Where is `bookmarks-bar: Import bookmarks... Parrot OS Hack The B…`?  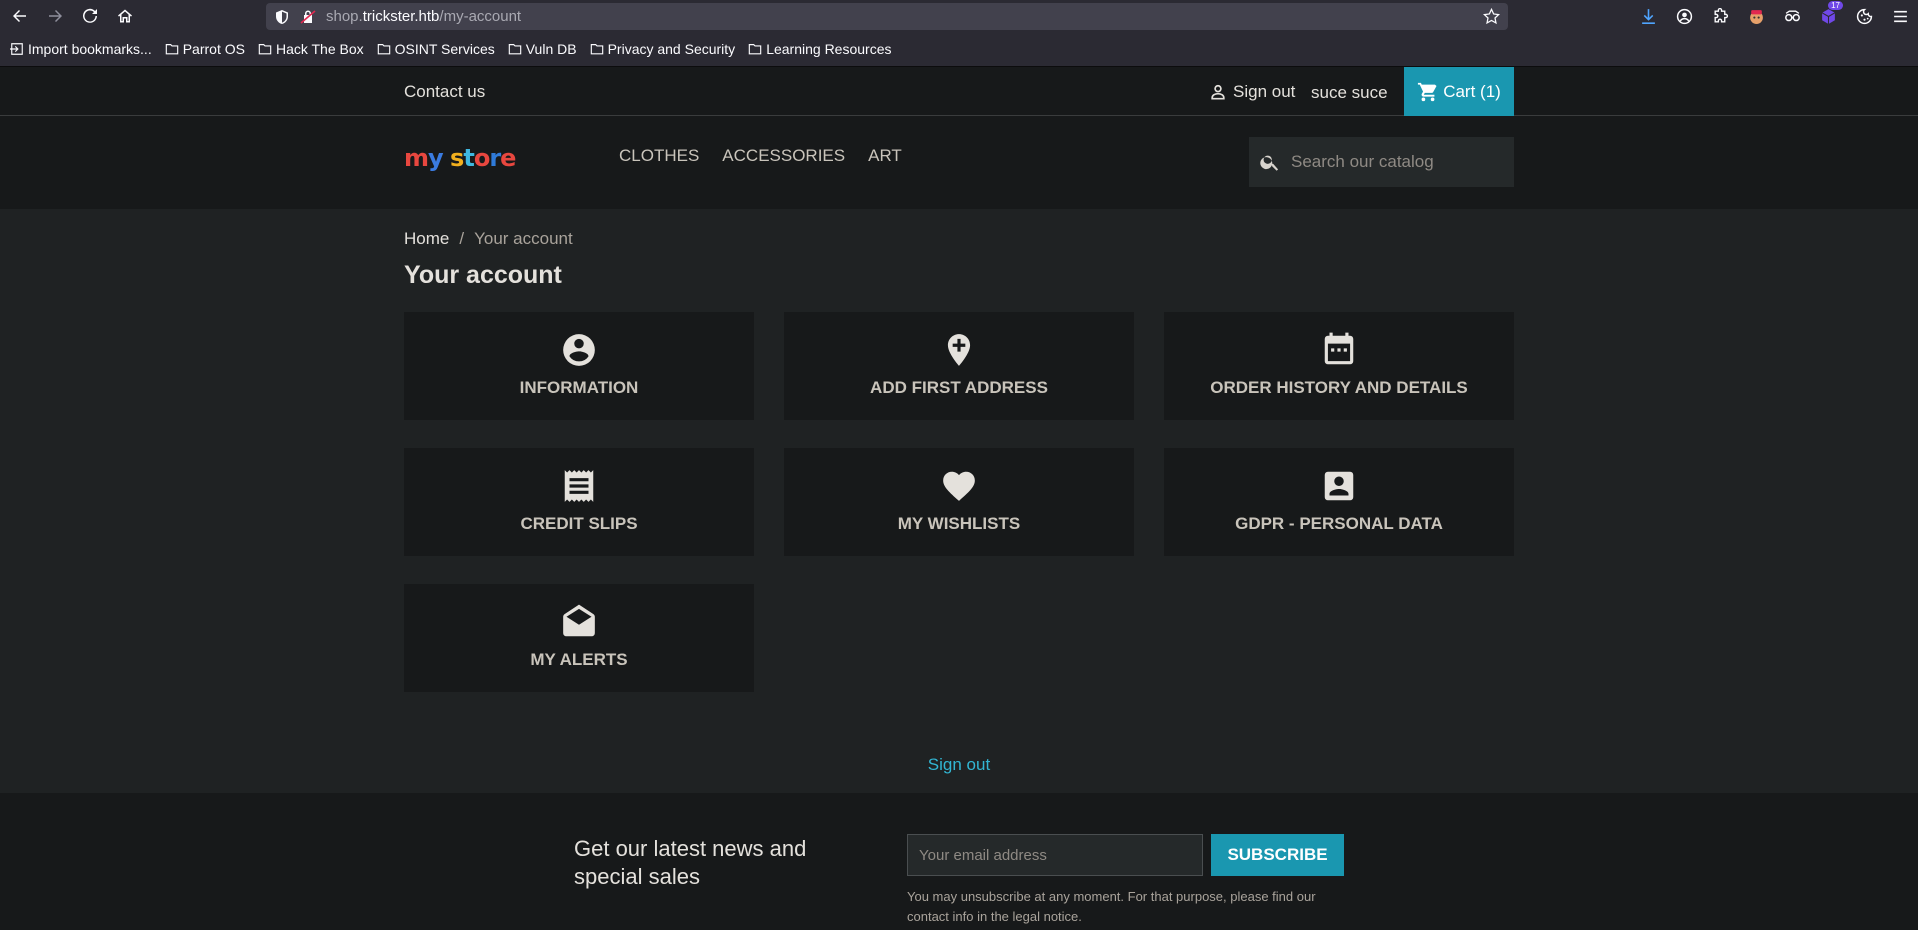 bookmarks-bar: Import bookmarks... Parrot OS Hack The B… is located at coordinates (959, 49).